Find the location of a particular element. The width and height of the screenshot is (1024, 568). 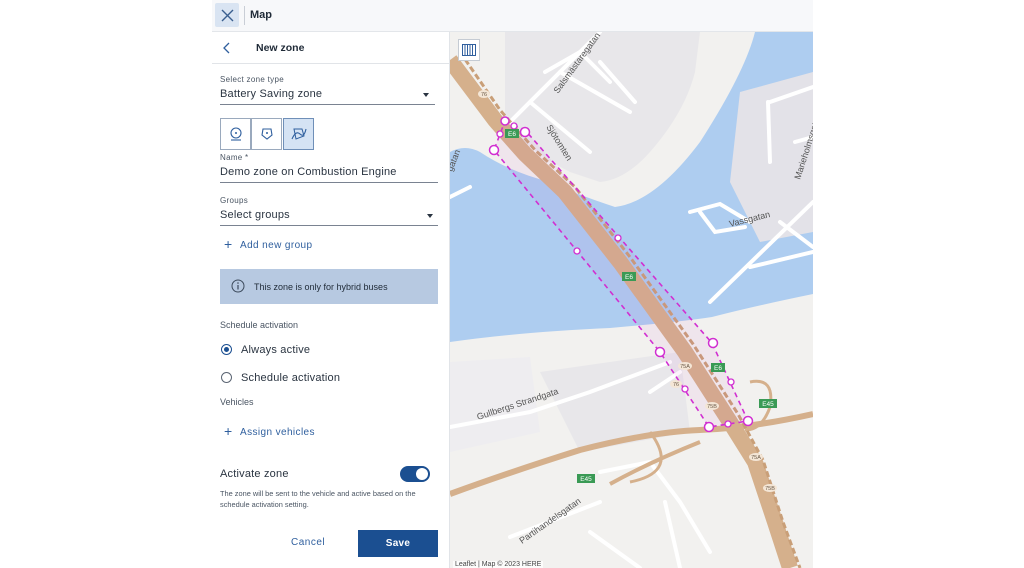

zone-mode-polygon-button is located at coordinates (266, 134).